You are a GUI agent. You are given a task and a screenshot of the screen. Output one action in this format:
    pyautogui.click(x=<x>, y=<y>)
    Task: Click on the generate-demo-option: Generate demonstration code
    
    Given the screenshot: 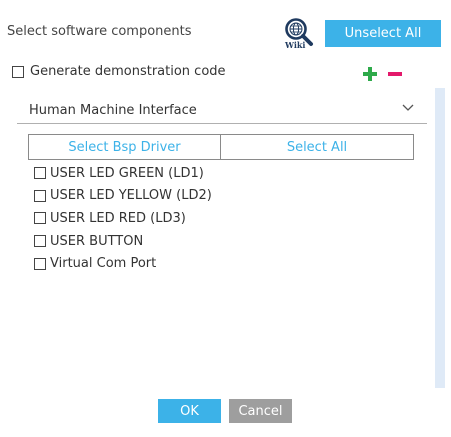 What is the action you would take?
    pyautogui.click(x=119, y=71)
    